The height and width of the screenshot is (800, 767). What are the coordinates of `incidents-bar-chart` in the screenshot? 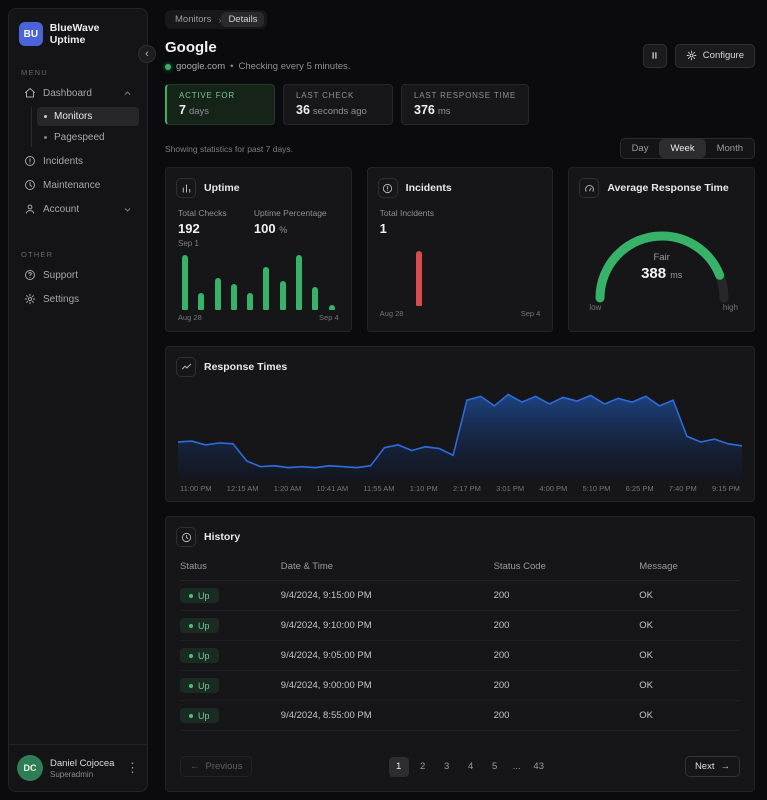 It's located at (460, 277).